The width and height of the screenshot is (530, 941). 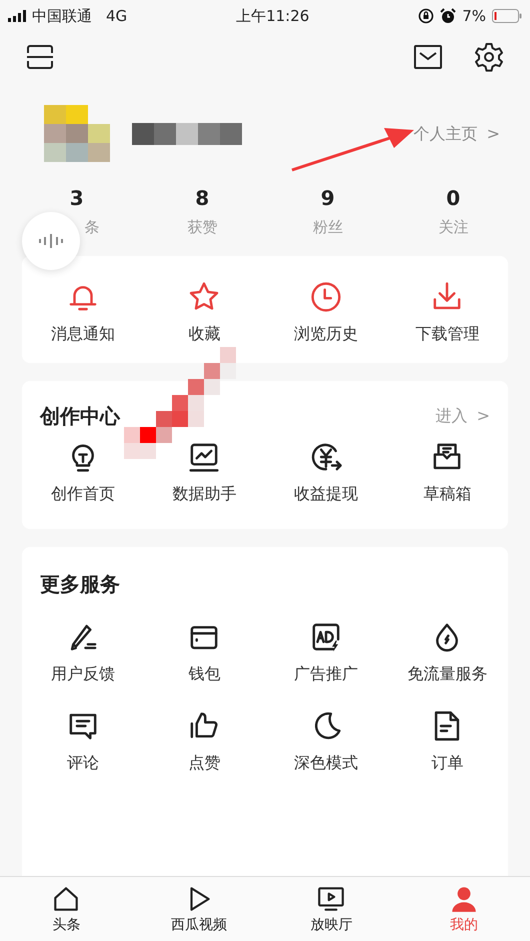 I want to click on shortcut-button: 收藏, so click(x=204, y=312).